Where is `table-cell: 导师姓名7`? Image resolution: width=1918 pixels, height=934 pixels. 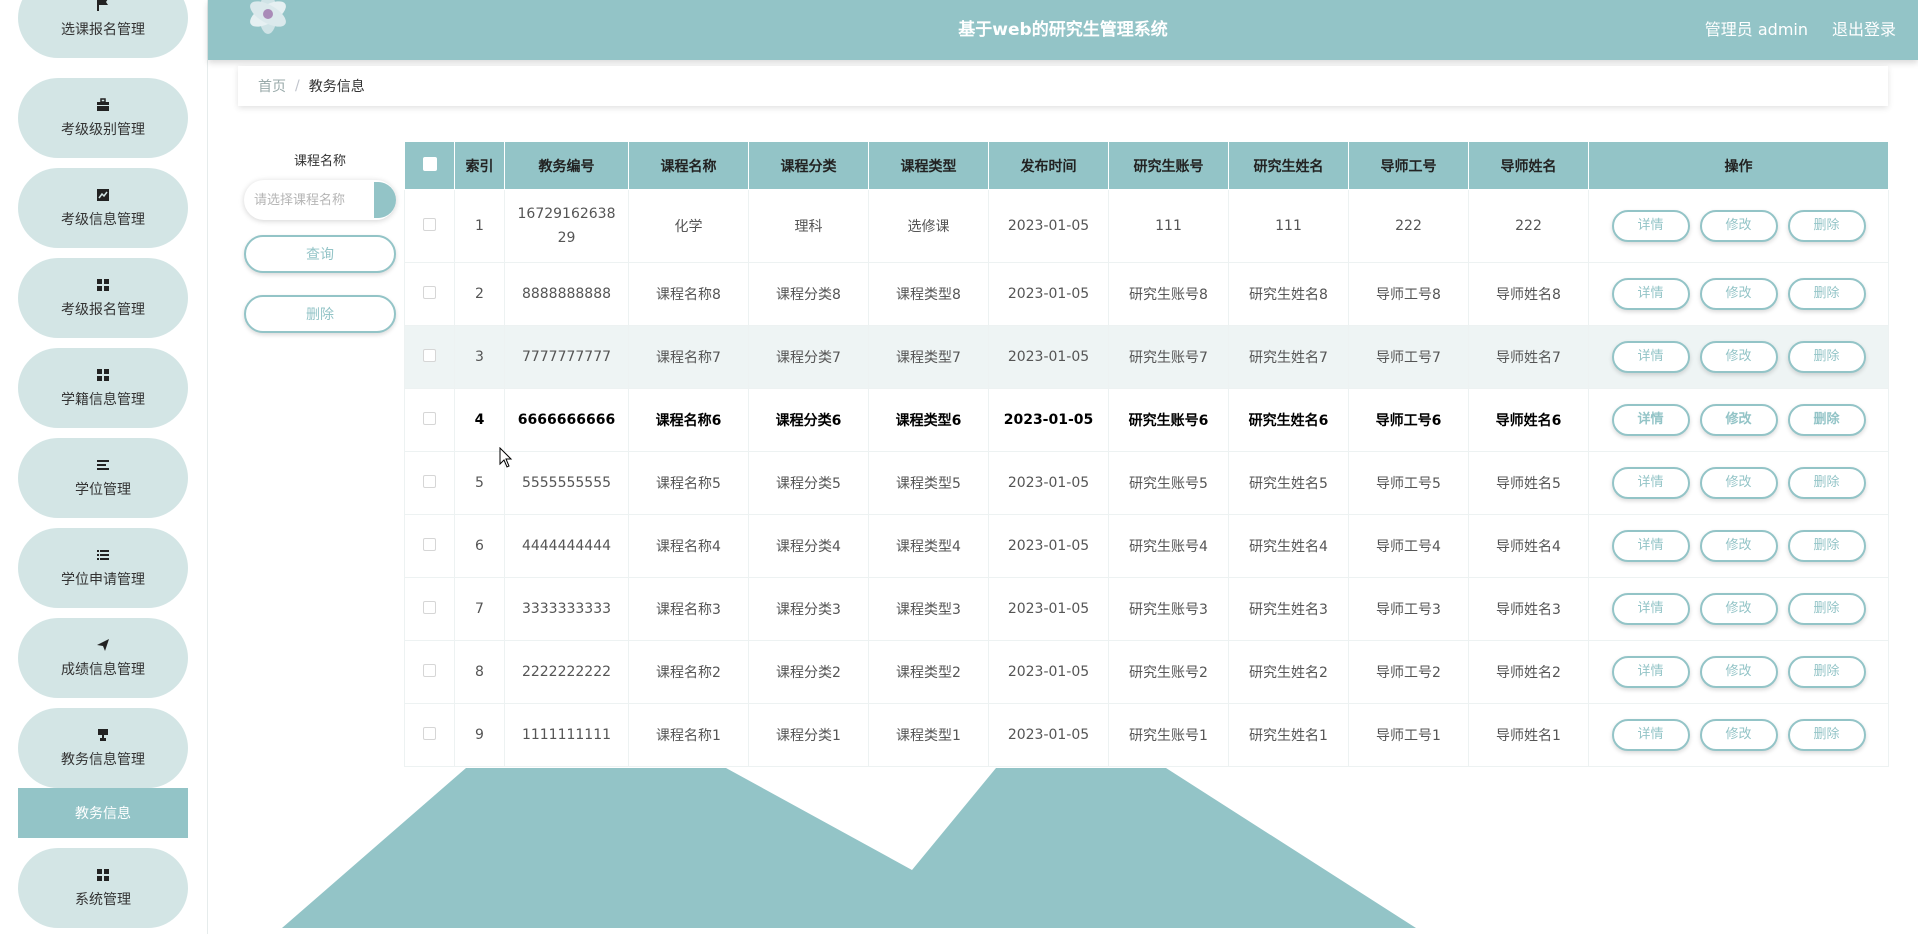
table-cell: 导师姓名7 is located at coordinates (1528, 357).